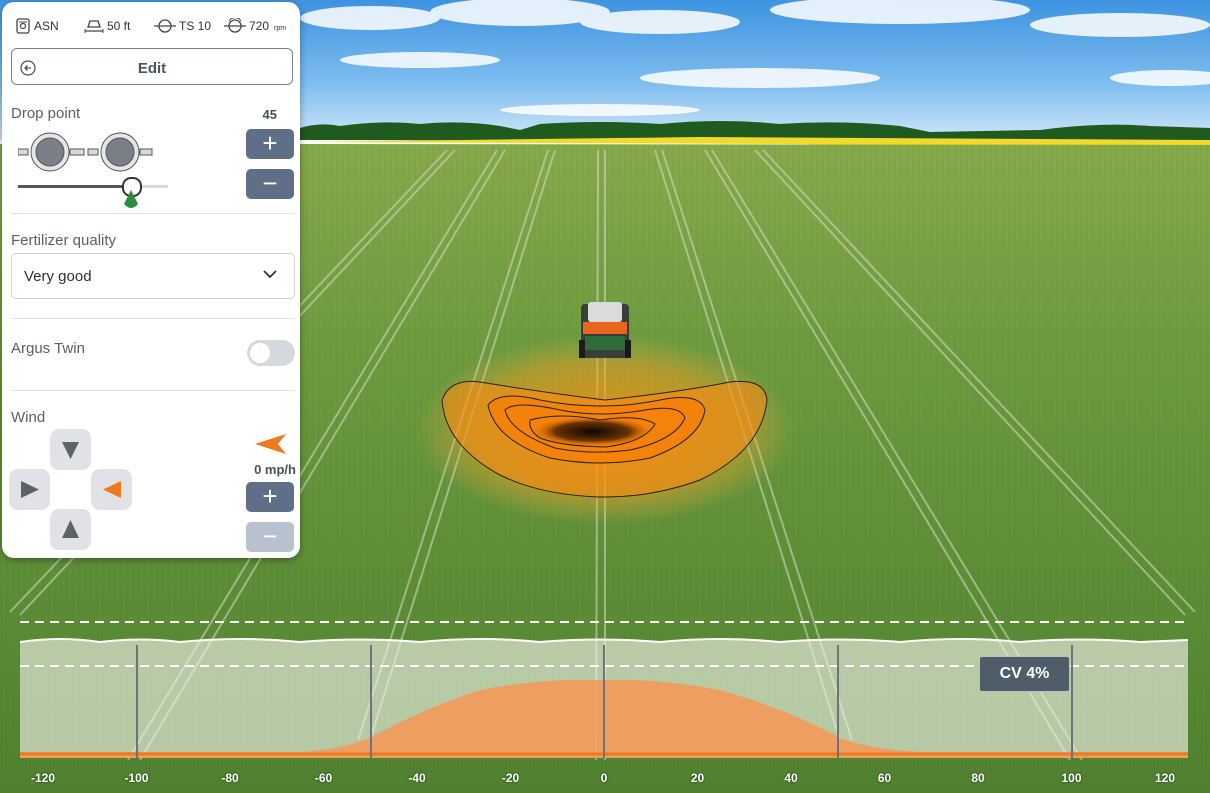 This screenshot has height=793, width=1210. I want to click on working-width-value: 50 ft, so click(119, 26).